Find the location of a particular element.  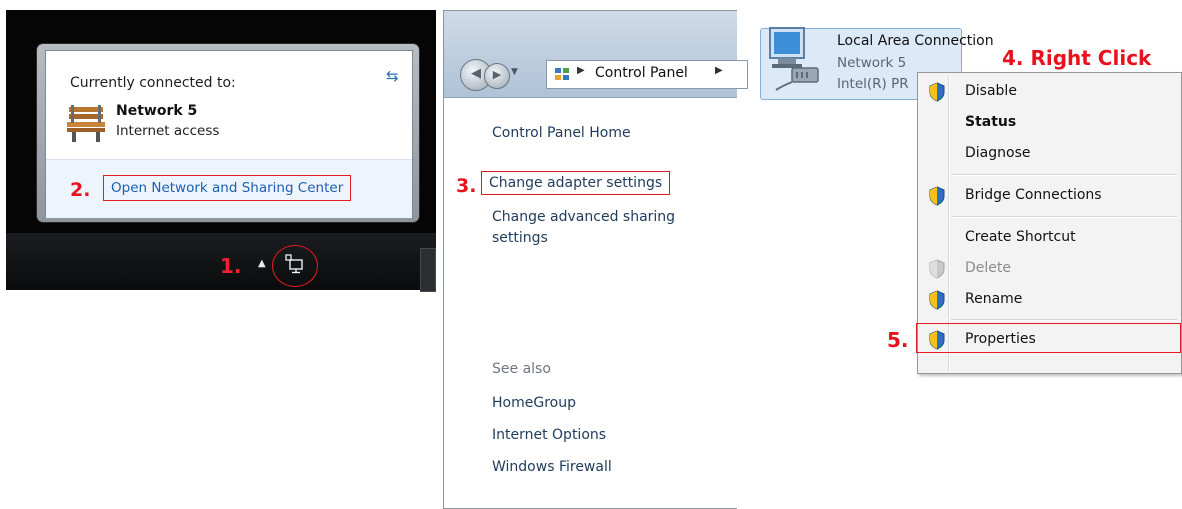

menu-item-diagnose: Diagnose is located at coordinates (1049, 154).